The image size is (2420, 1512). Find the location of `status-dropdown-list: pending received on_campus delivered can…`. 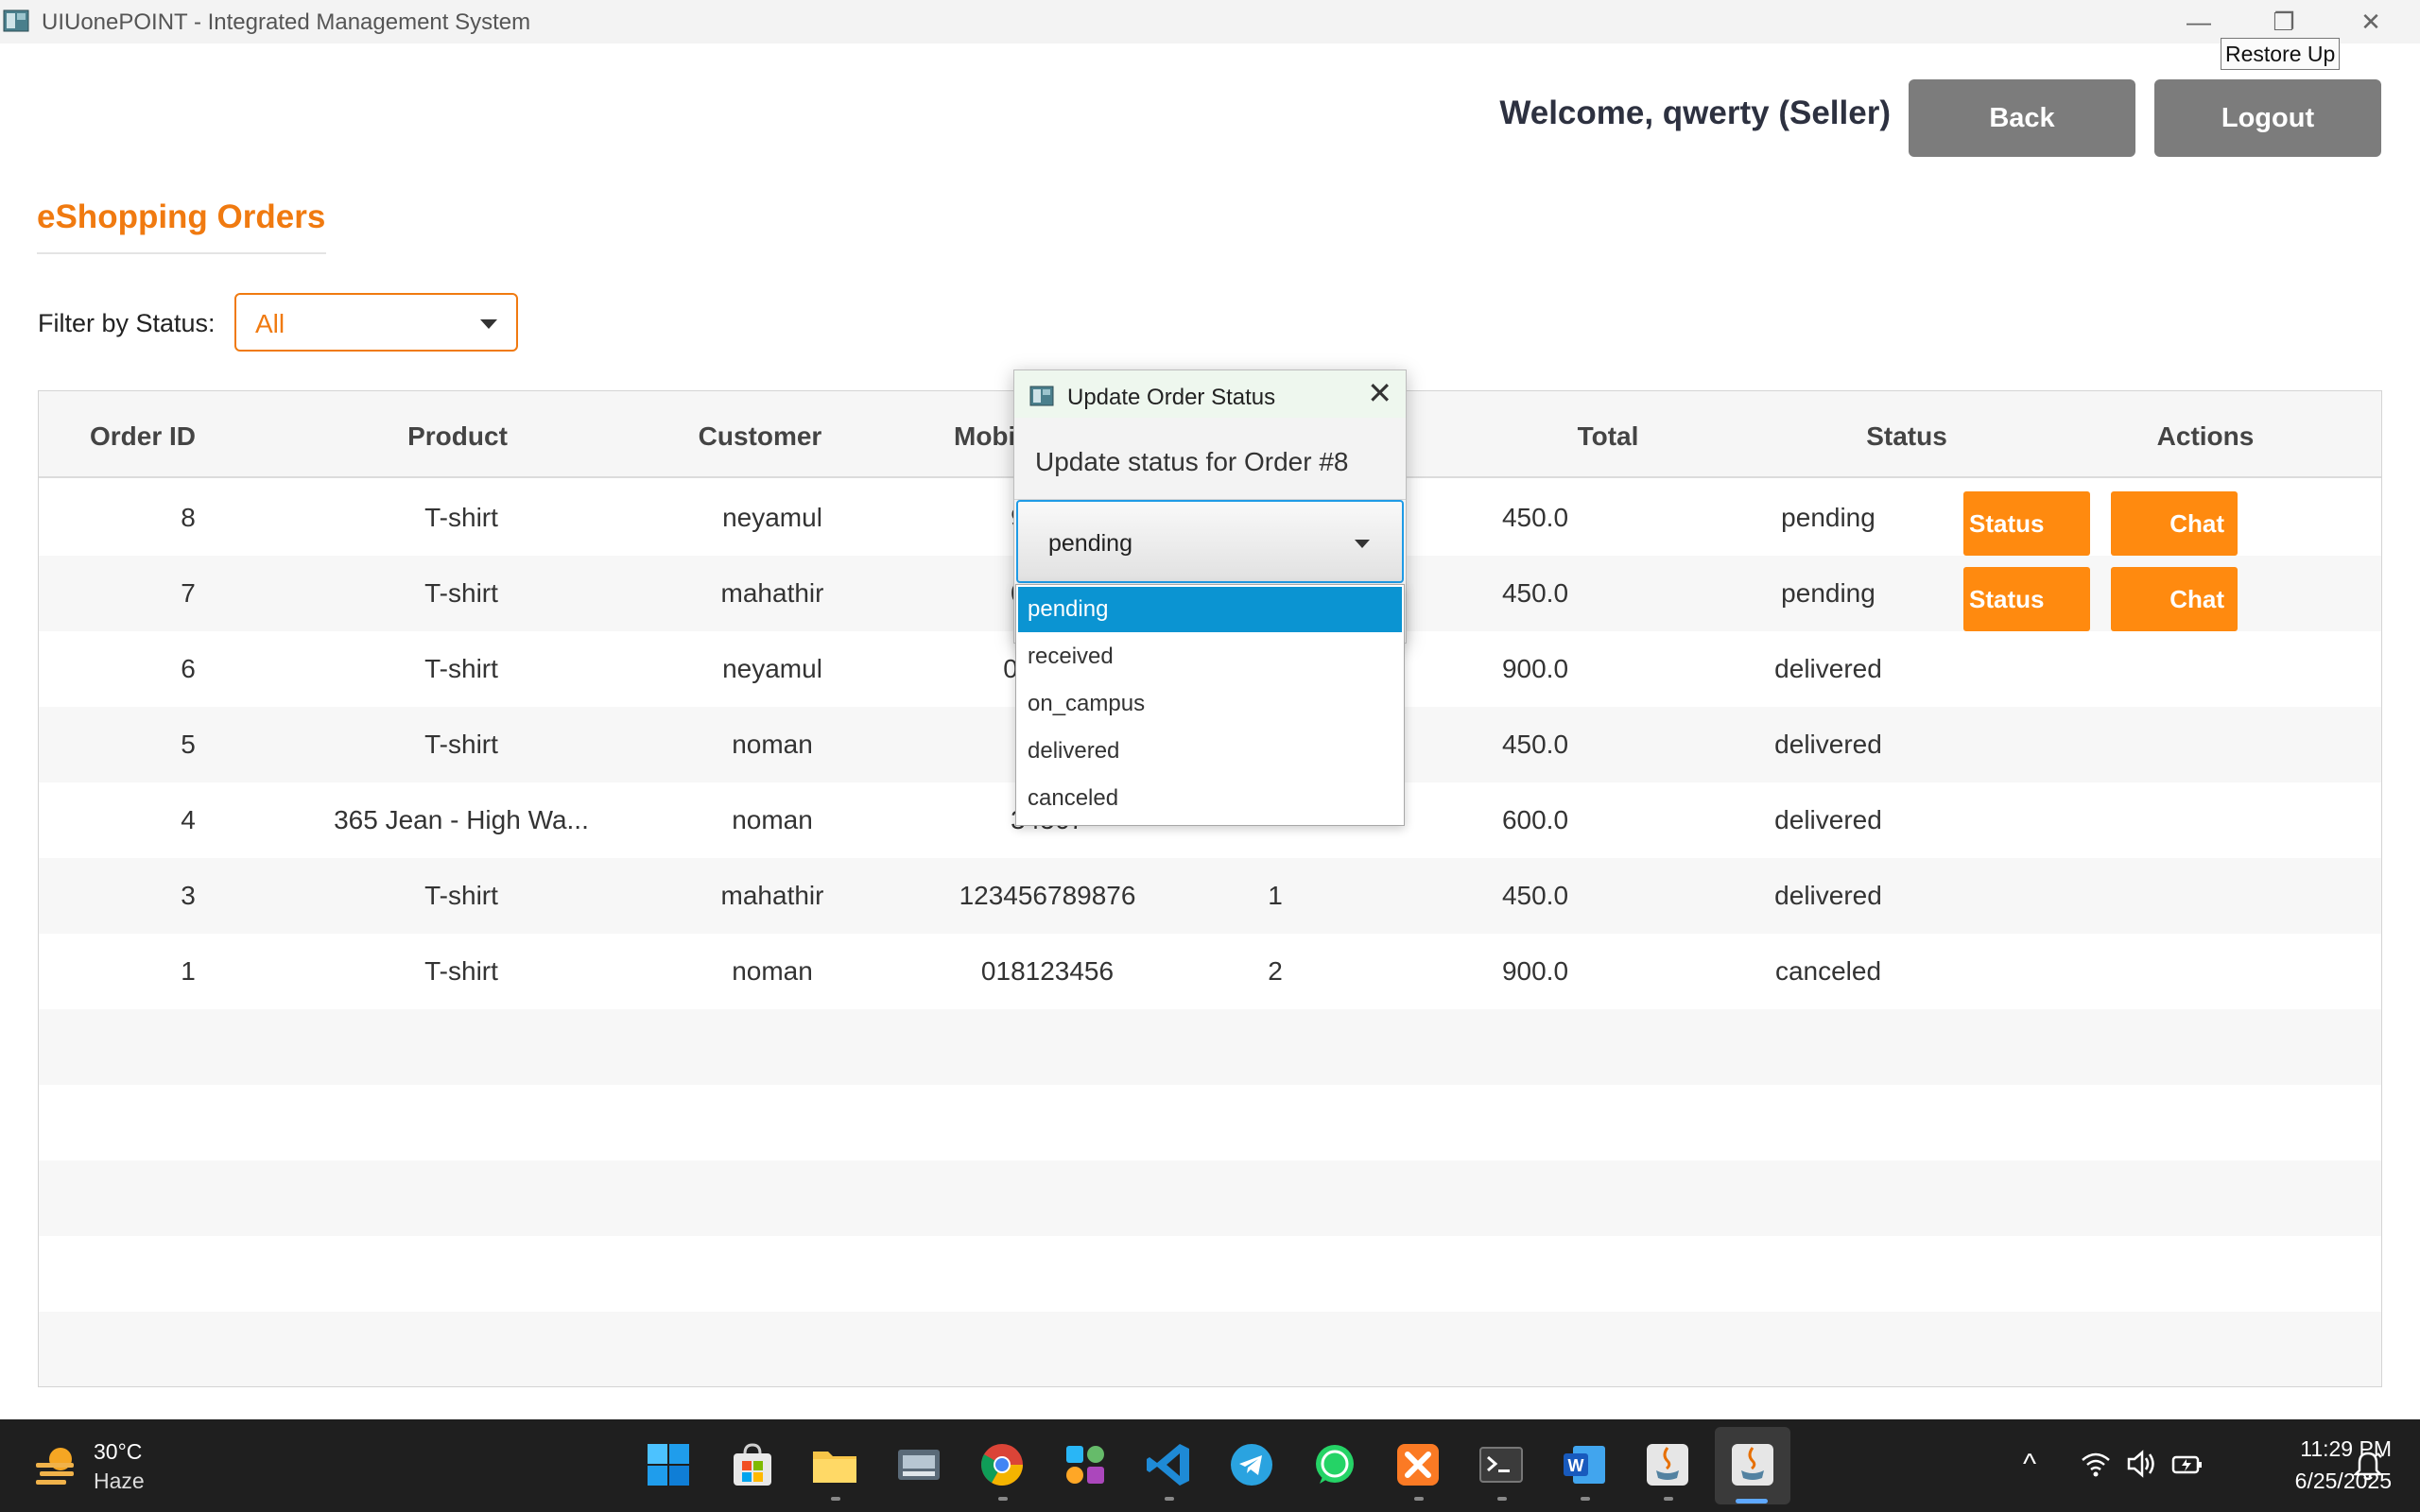

status-dropdown-list: pending received on_campus delivered can… is located at coordinates (1210, 705).